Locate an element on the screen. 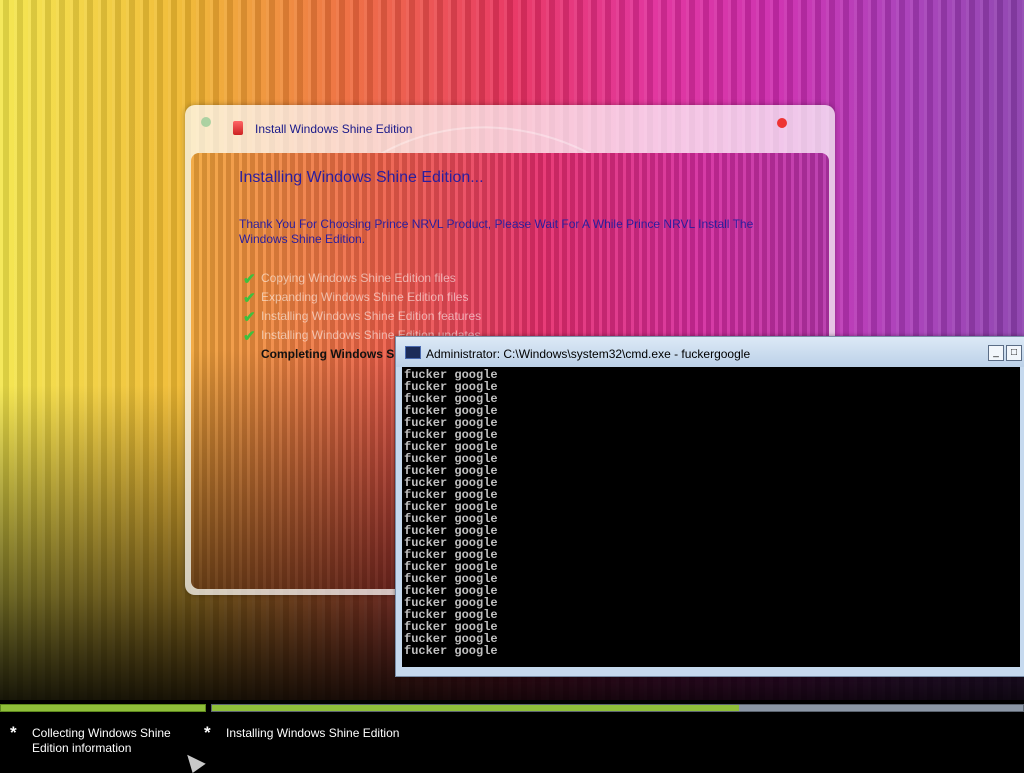  installer-step: ✔ Copying Windows Shine Edition files is located at coordinates (386, 280).